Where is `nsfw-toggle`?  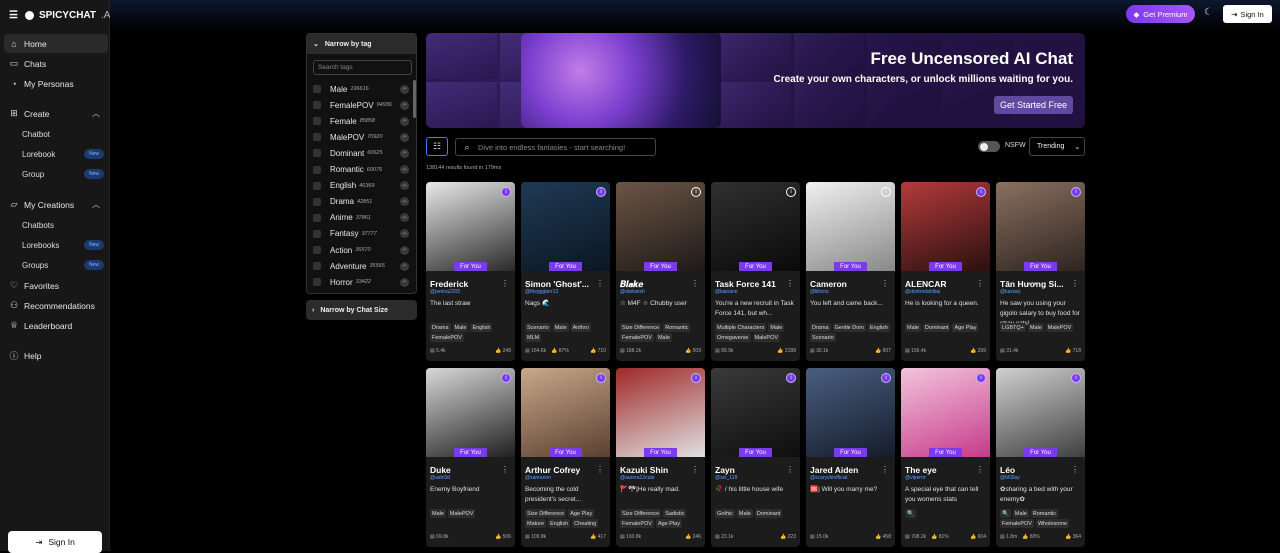 nsfw-toggle is located at coordinates (989, 146).